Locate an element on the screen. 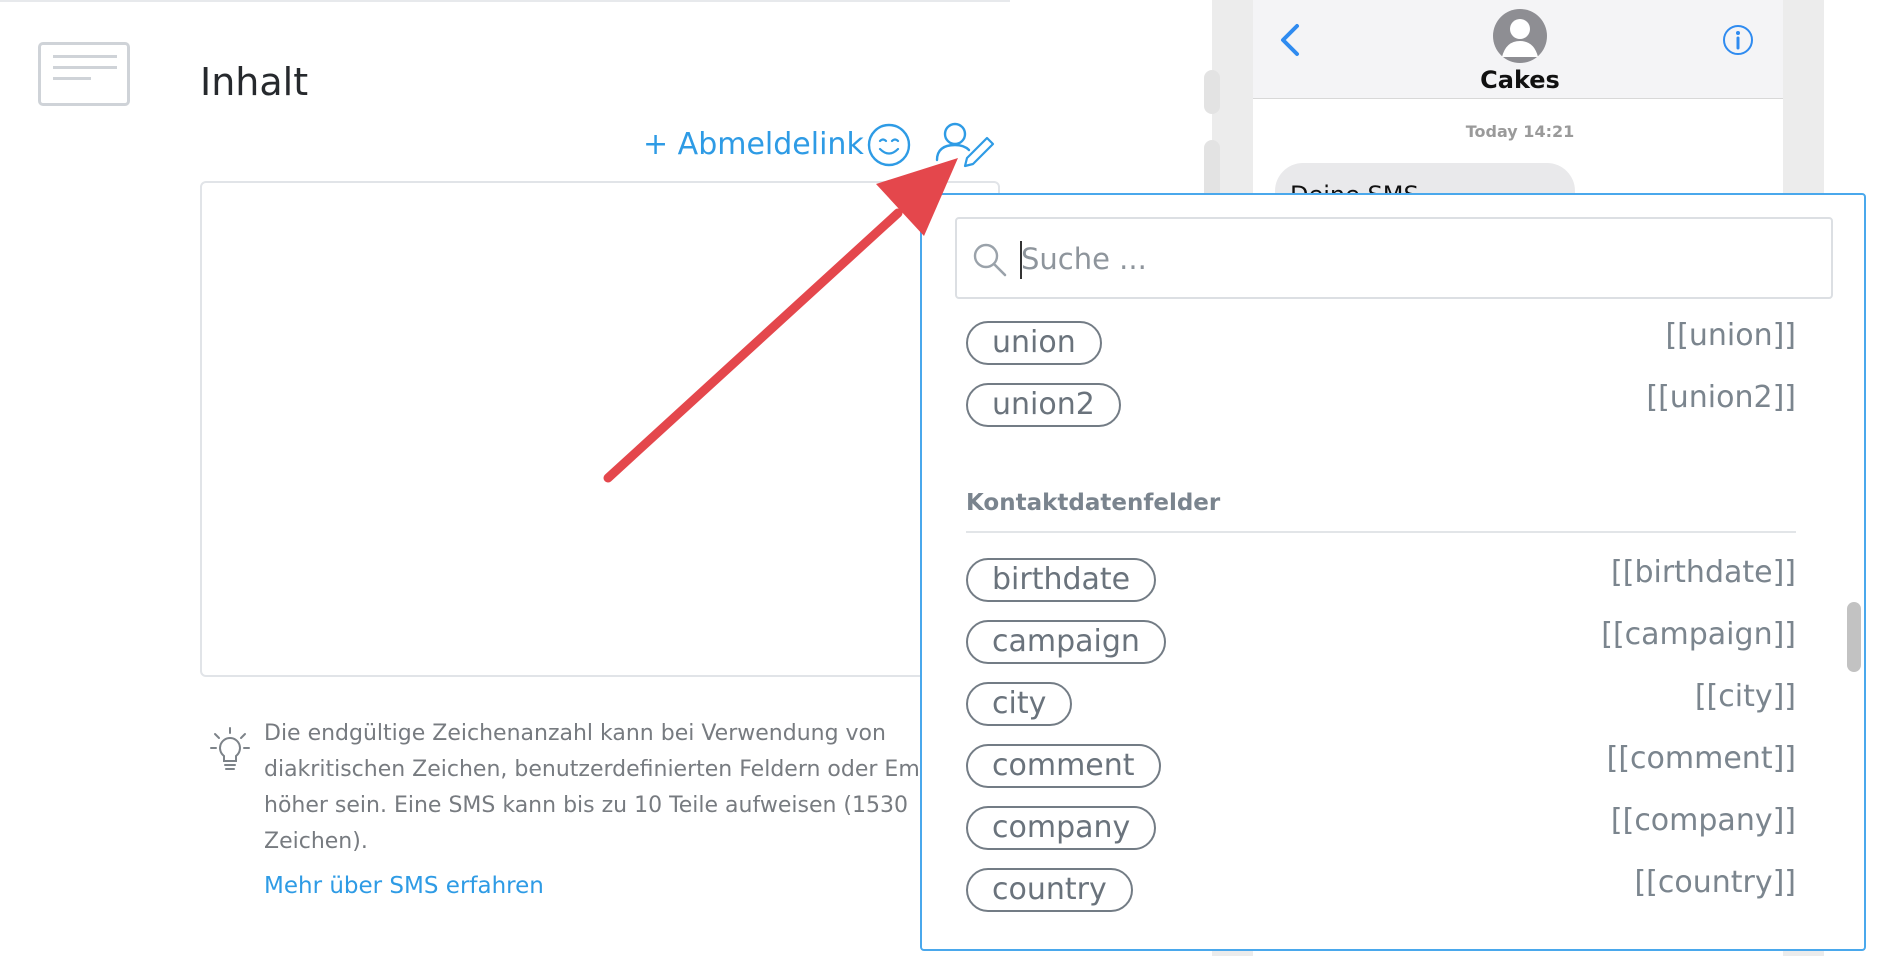  top-divider is located at coordinates (505, 1).